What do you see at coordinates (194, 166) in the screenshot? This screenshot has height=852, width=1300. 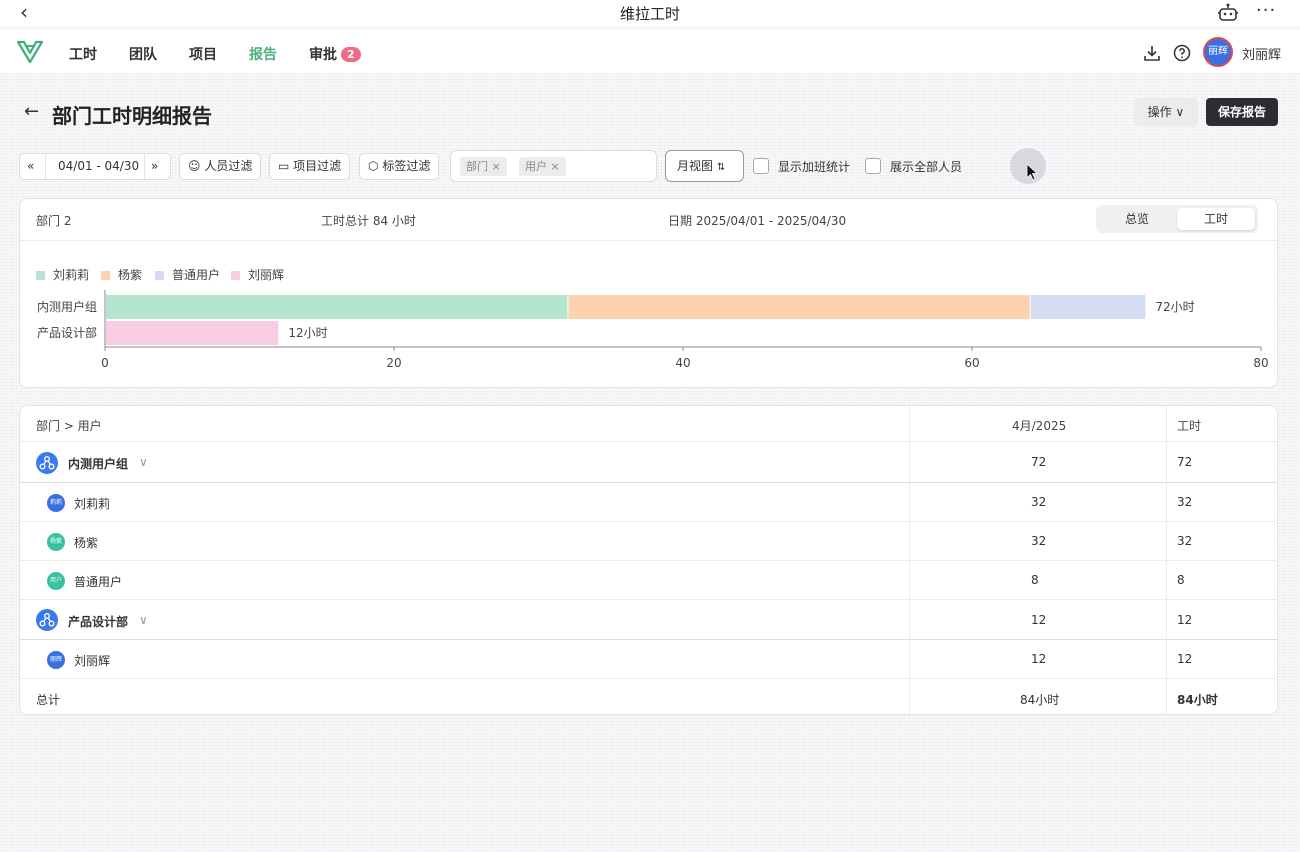 I see `people-icon: ☺` at bounding box center [194, 166].